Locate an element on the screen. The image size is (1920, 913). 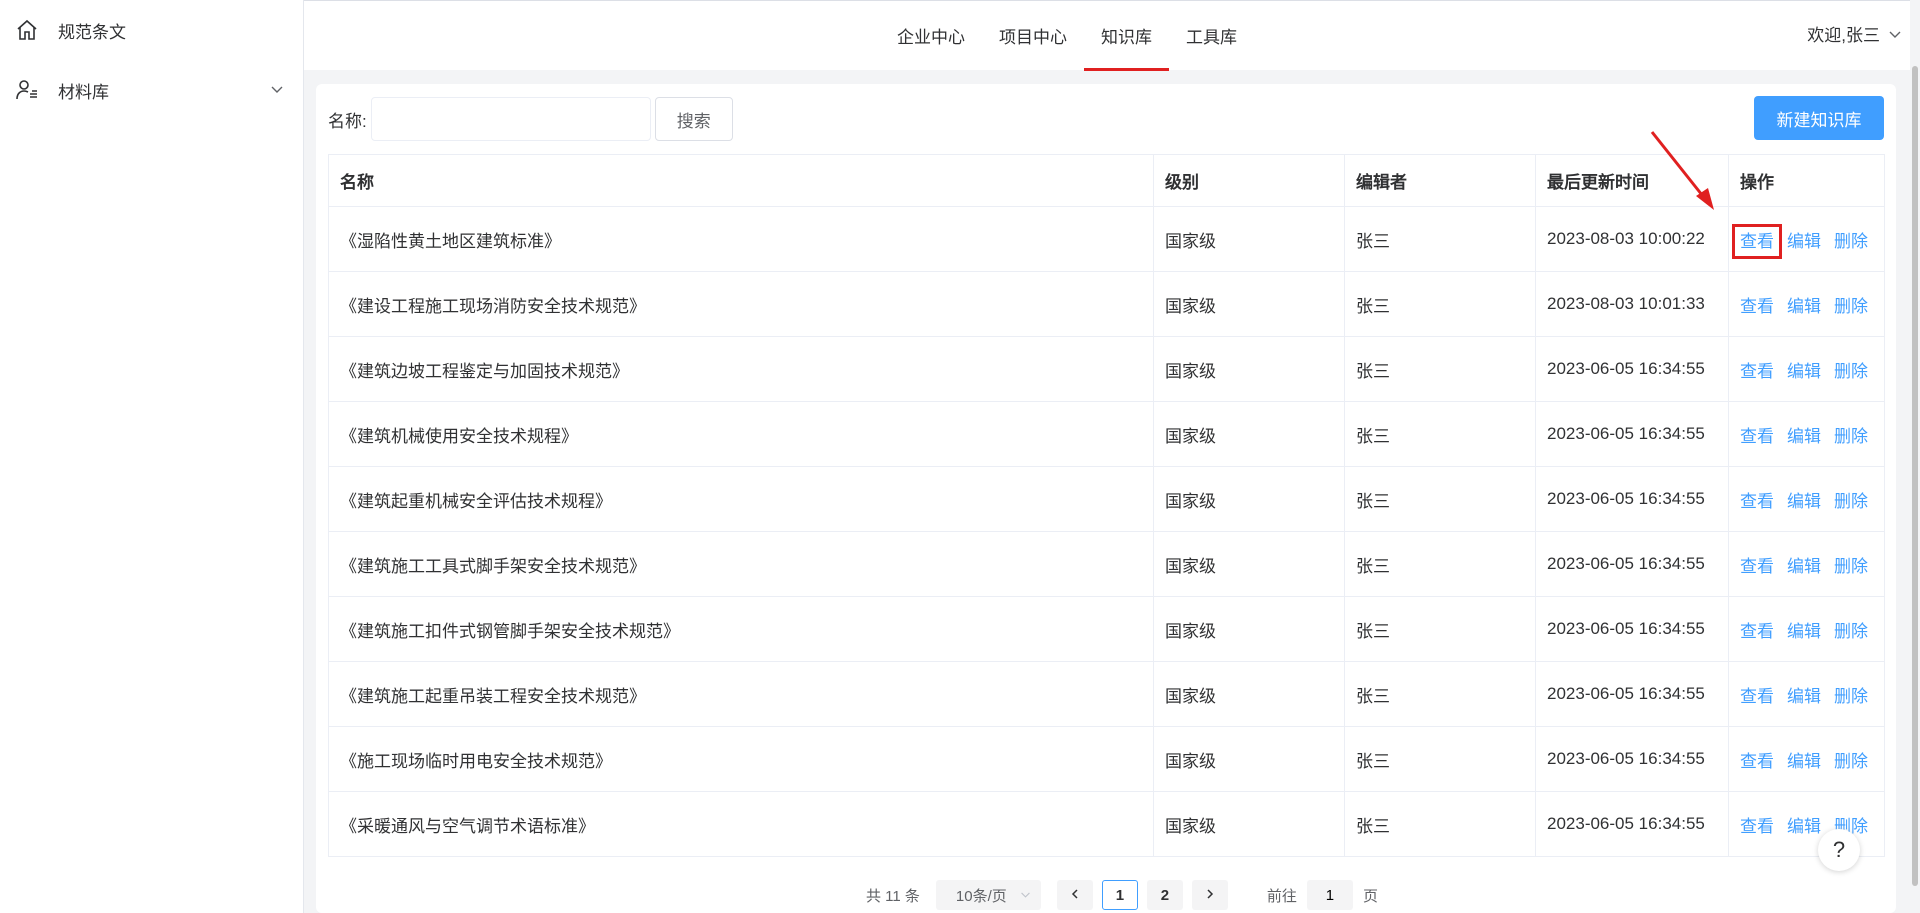
chevron-right-icon is located at coordinates (1210, 895).